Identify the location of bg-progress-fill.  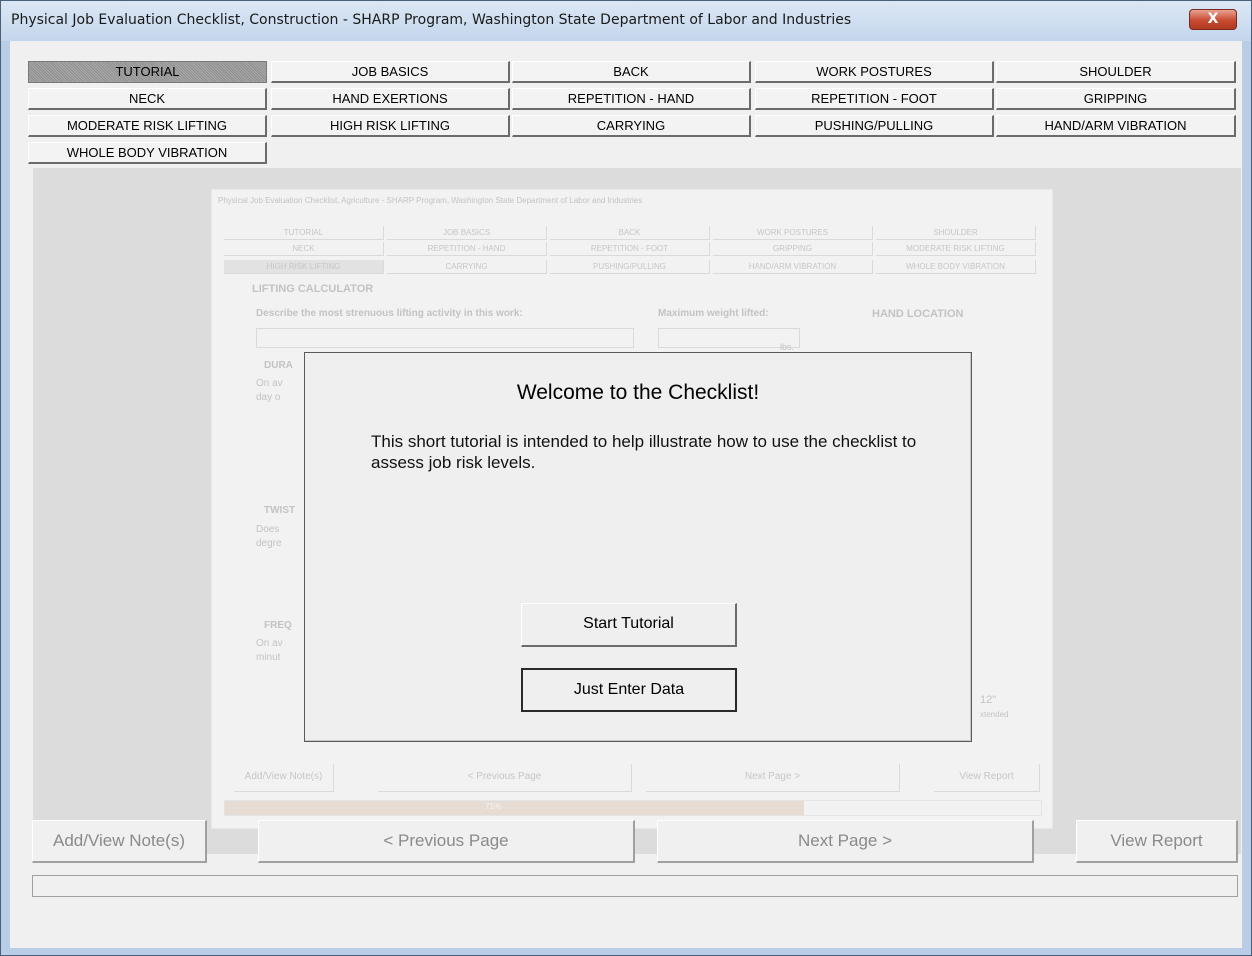
(515, 808).